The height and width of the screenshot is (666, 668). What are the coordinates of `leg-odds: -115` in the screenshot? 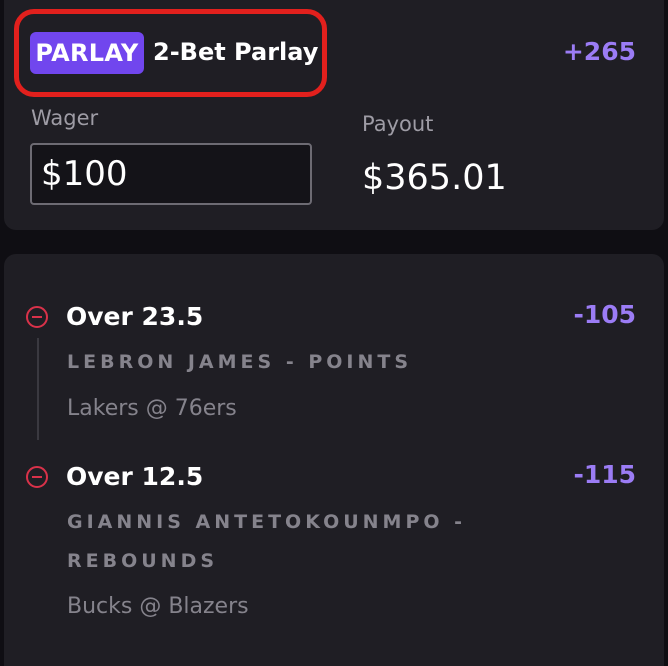 It's located at (604, 474).